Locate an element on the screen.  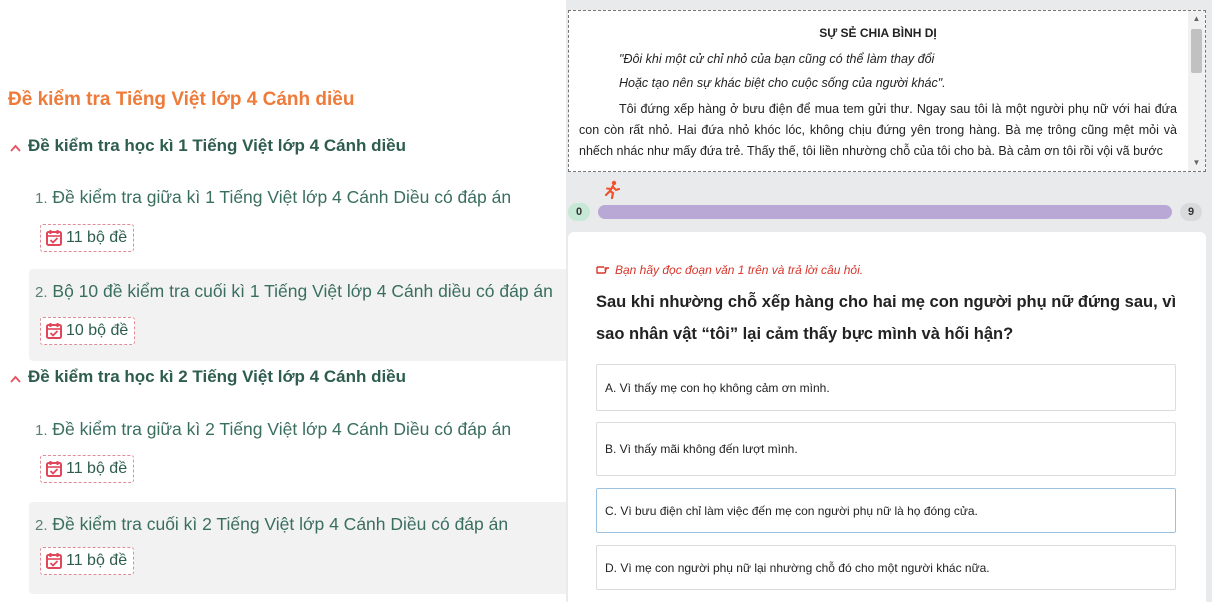
progress-track is located at coordinates (885, 212).